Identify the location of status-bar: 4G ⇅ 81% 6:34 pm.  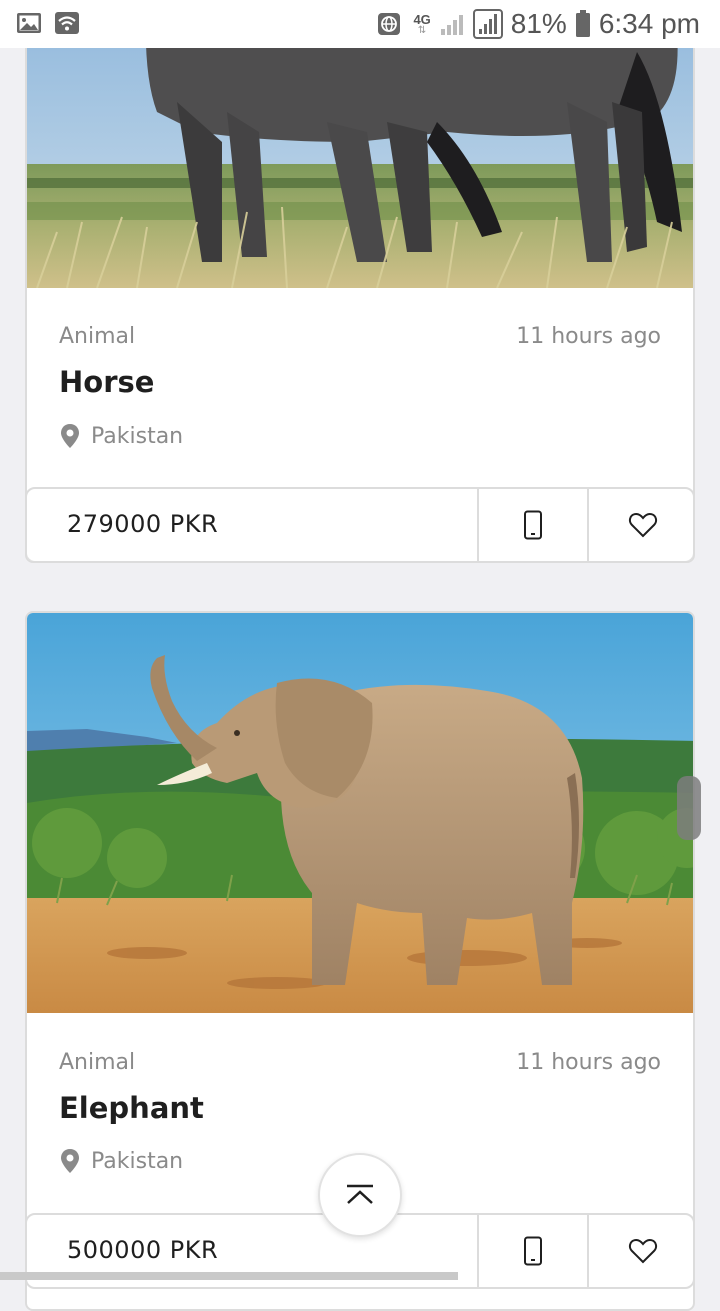
(360, 24).